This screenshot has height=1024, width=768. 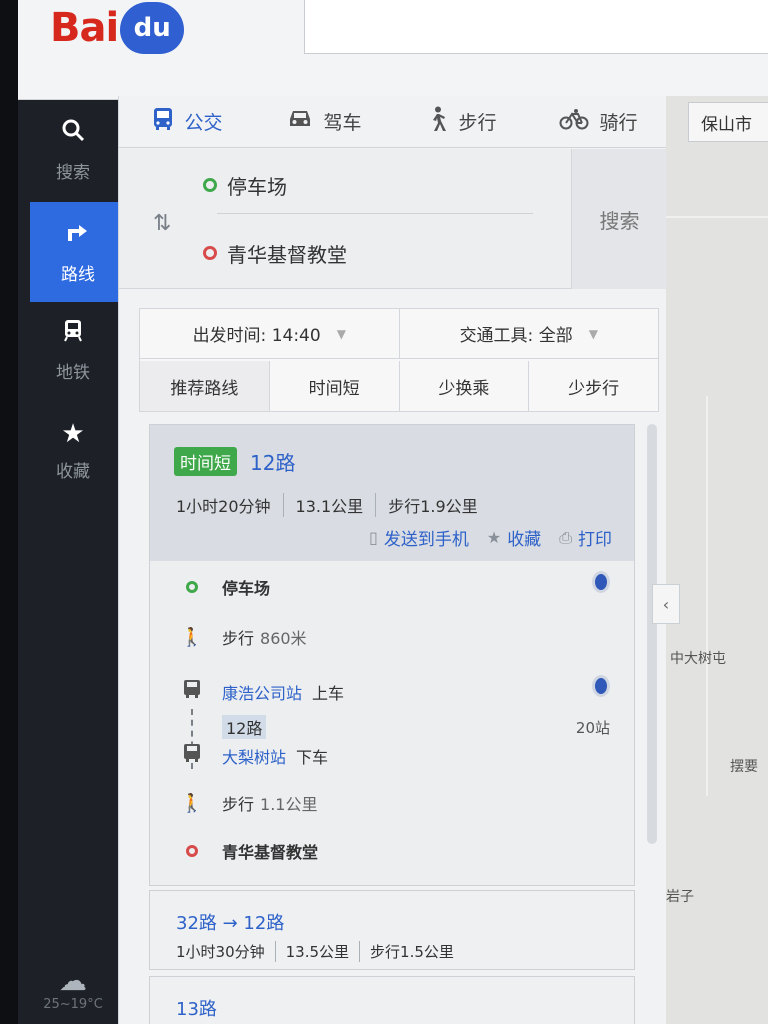 I want to click on alight-station-link: 大梨树站, so click(x=254, y=756).